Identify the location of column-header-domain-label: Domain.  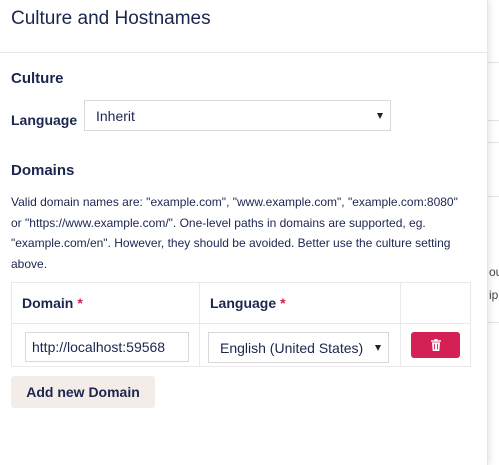
(48, 303).